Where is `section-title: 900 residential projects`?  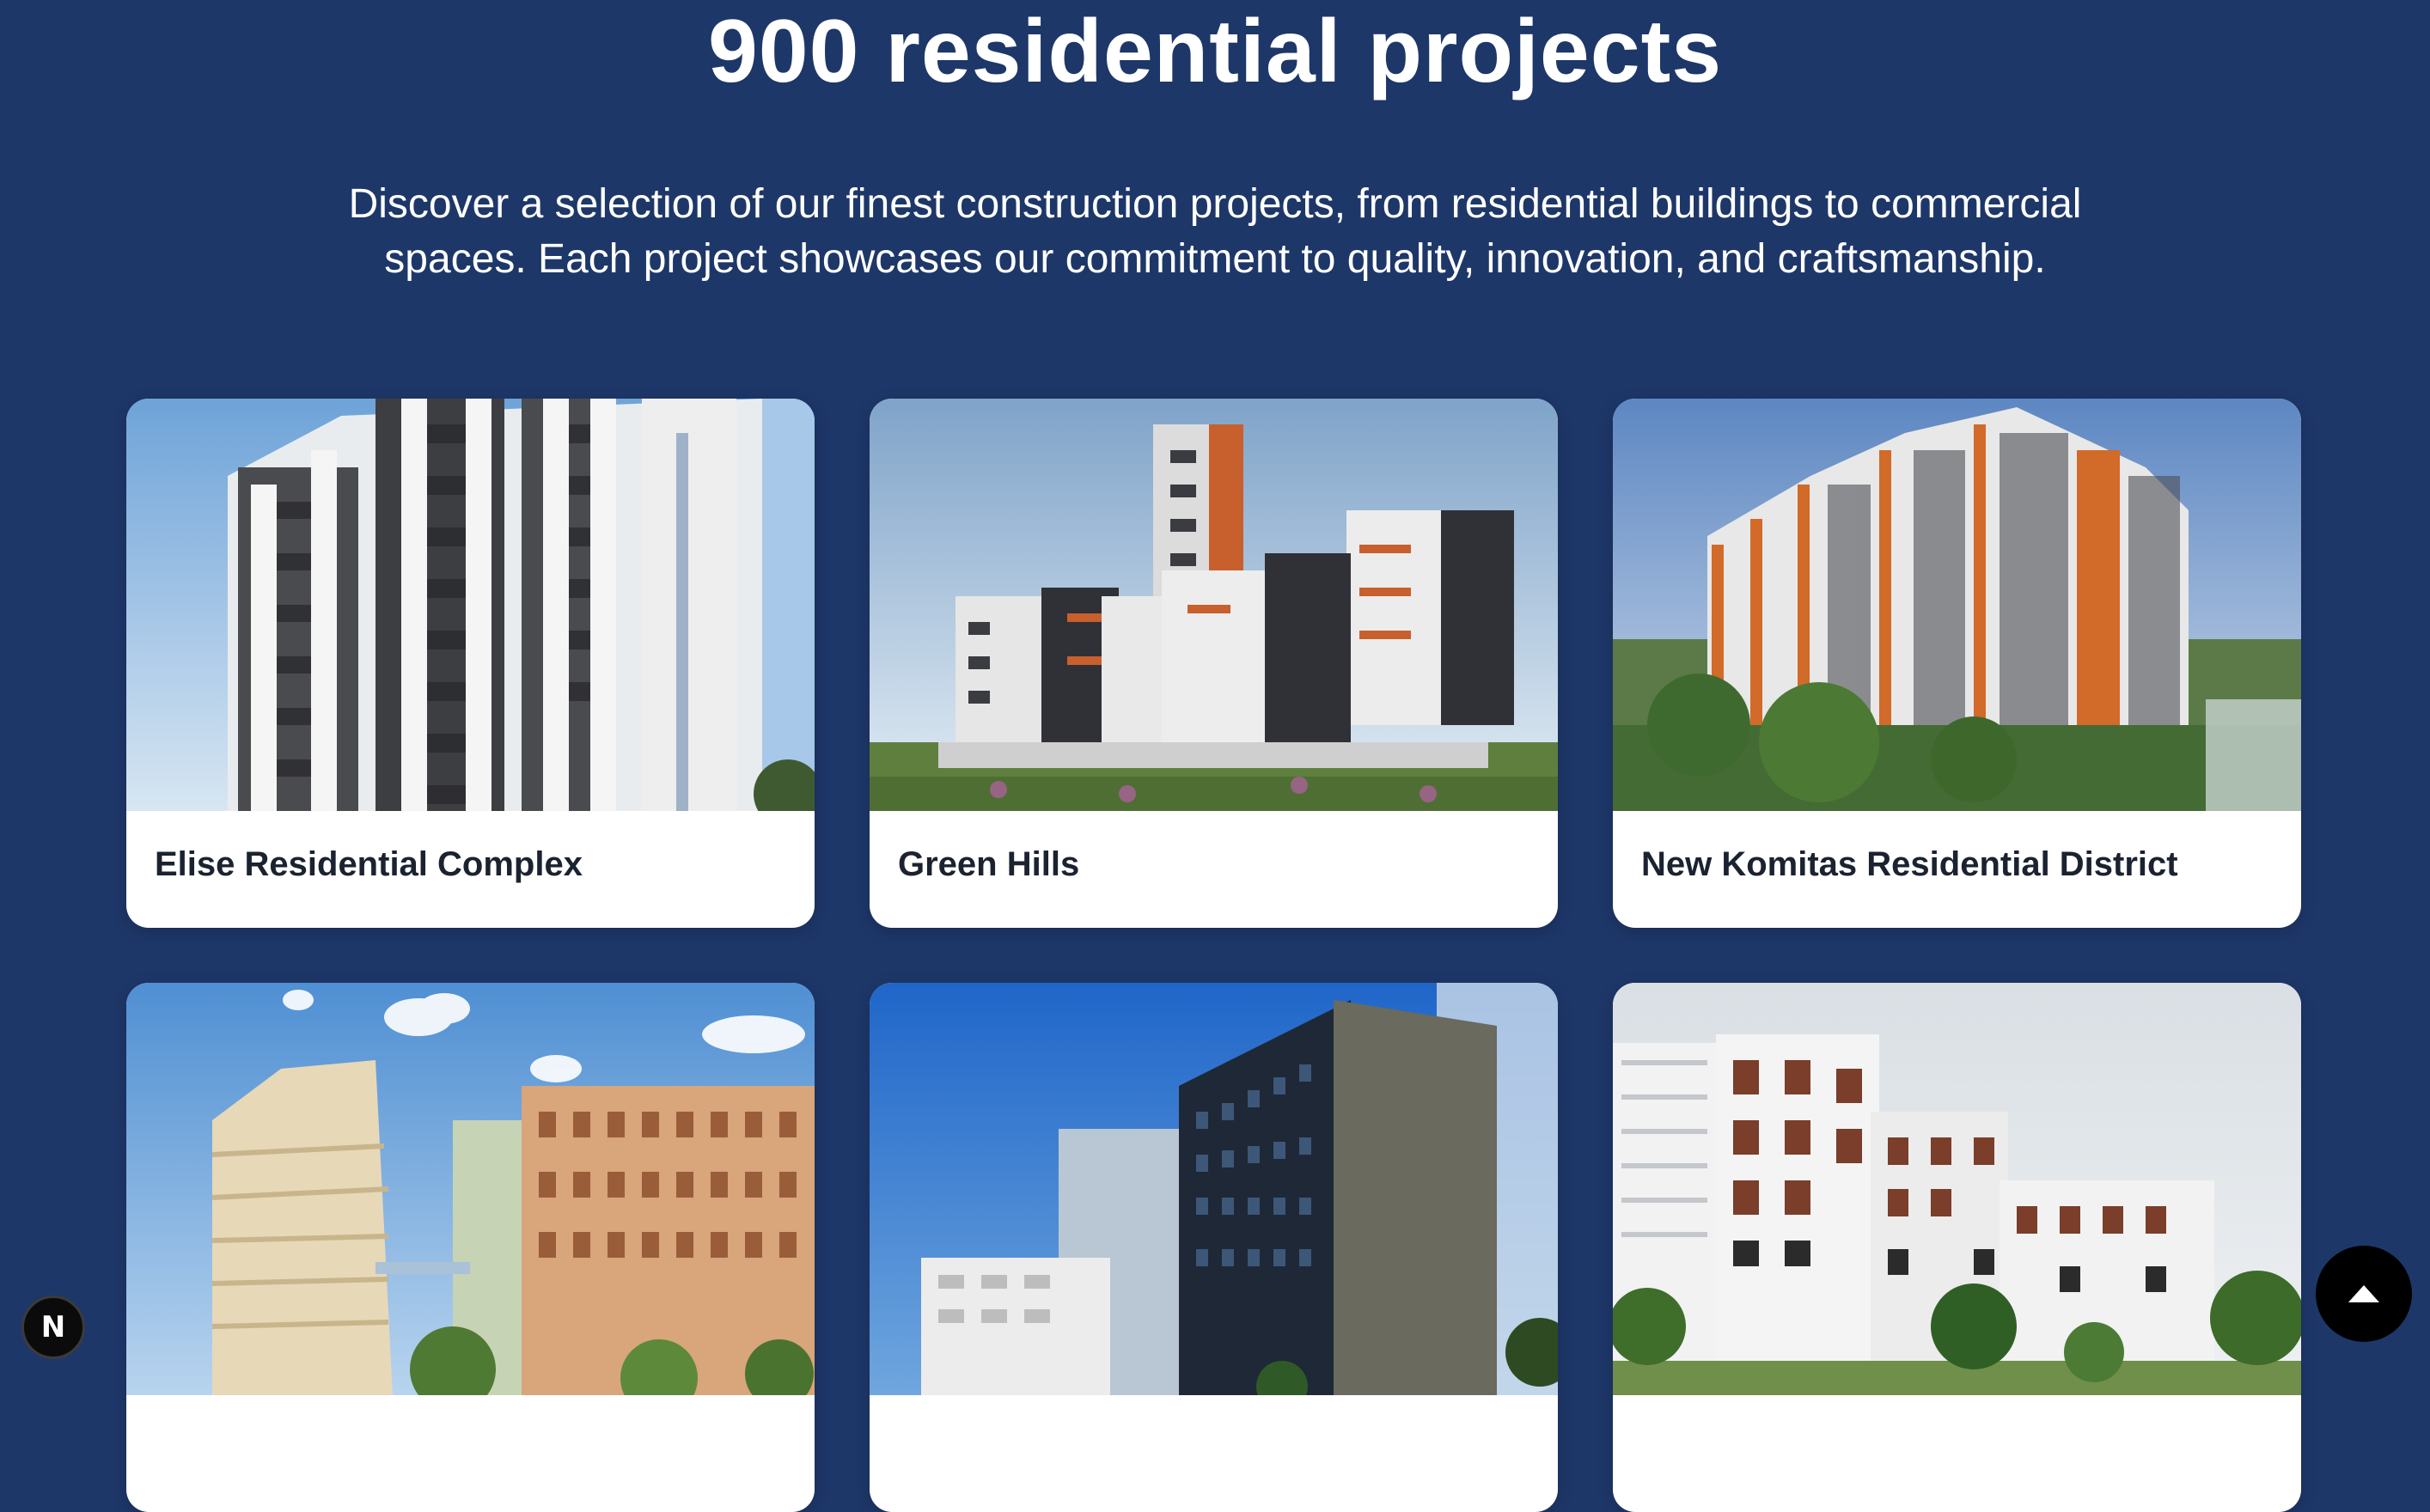 section-title: 900 residential projects is located at coordinates (1215, 51).